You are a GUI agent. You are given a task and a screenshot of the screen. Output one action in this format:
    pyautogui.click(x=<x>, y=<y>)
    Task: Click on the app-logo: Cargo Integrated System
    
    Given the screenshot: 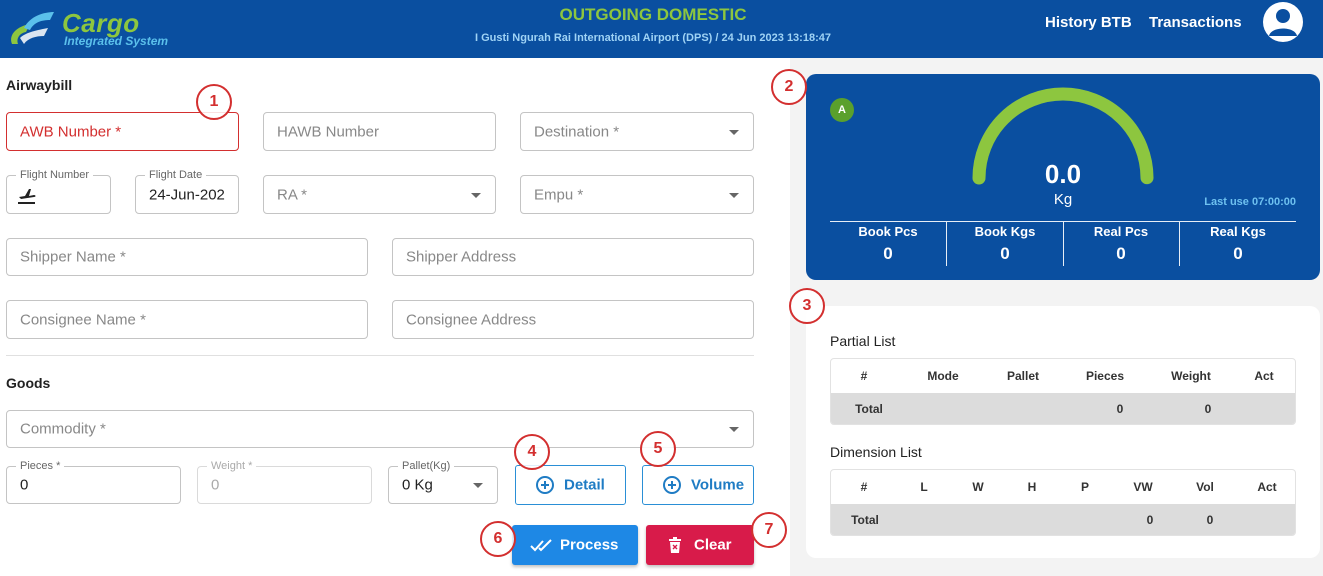 What is the action you would take?
    pyautogui.click(x=104, y=28)
    